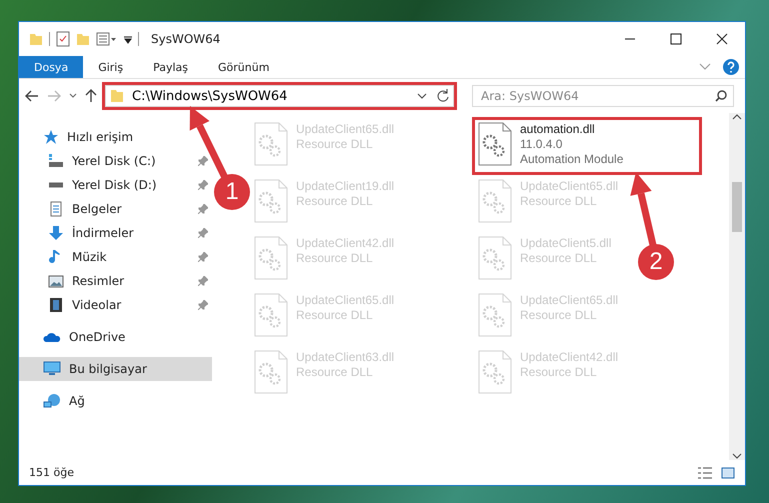 This screenshot has height=503, width=769. I want to click on dropdown-icon, so click(128, 39).